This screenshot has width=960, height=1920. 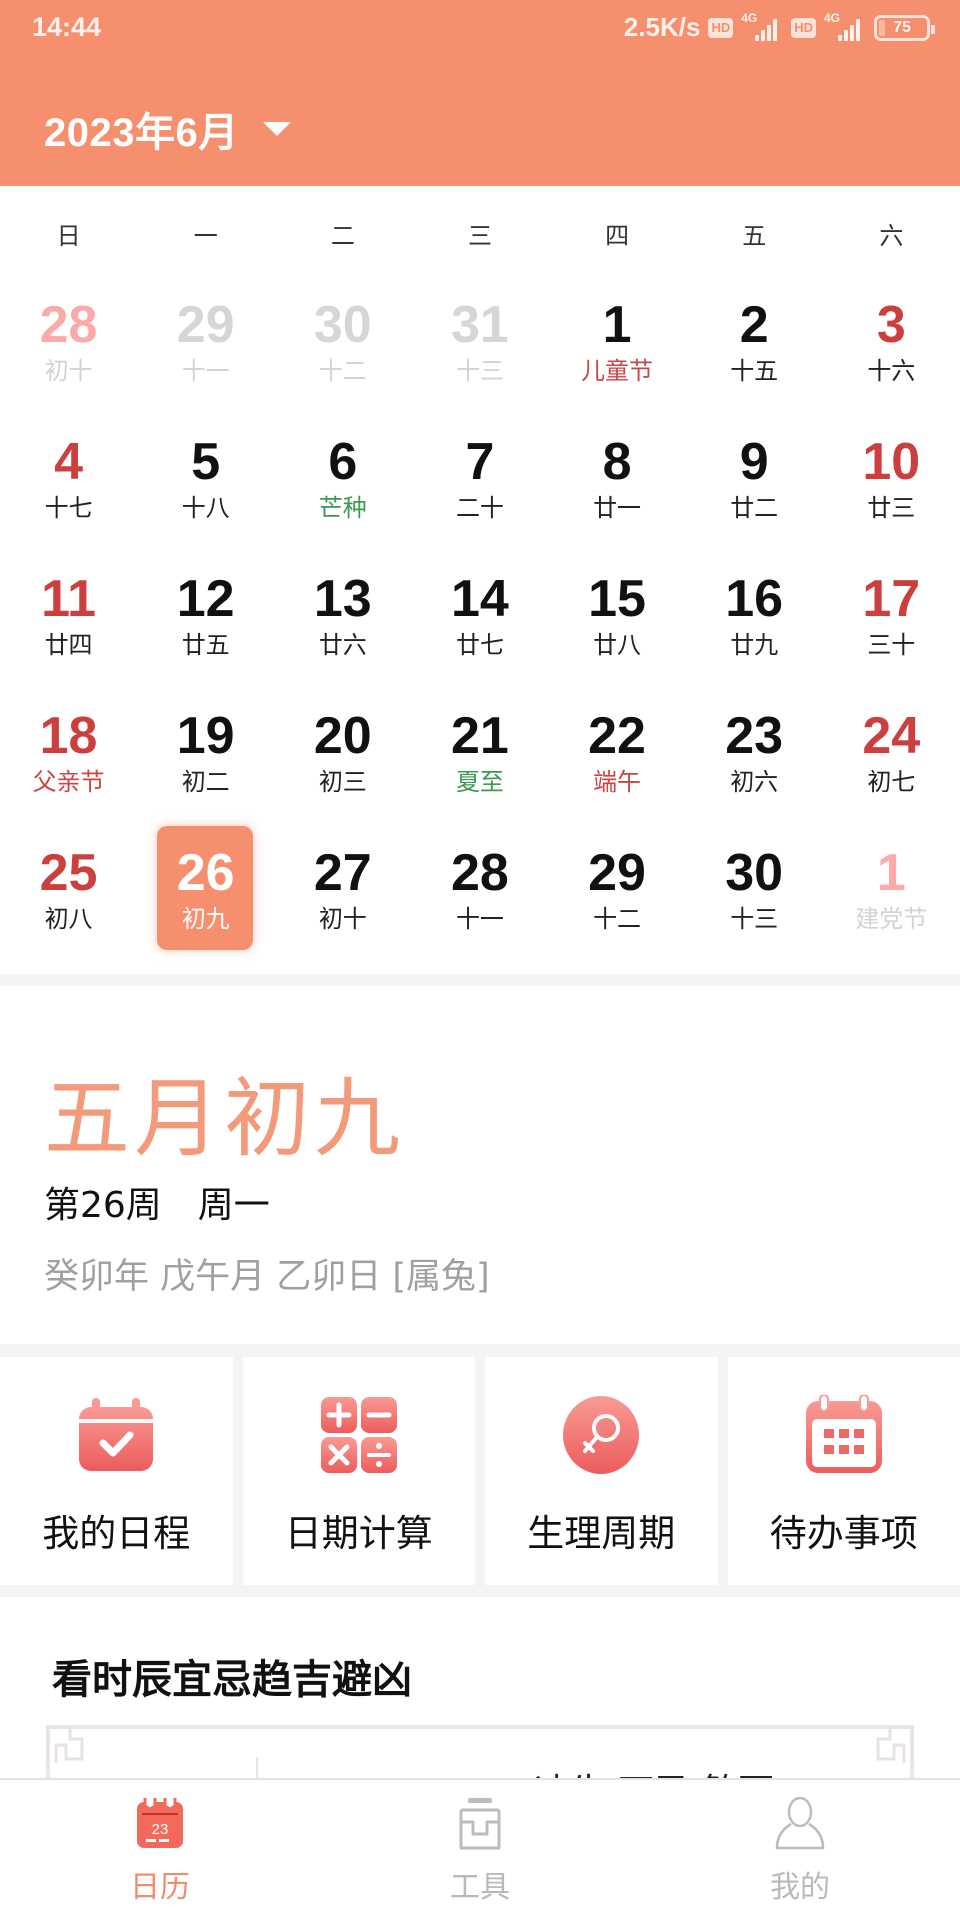 I want to click on day-number: 26, so click(x=205, y=873).